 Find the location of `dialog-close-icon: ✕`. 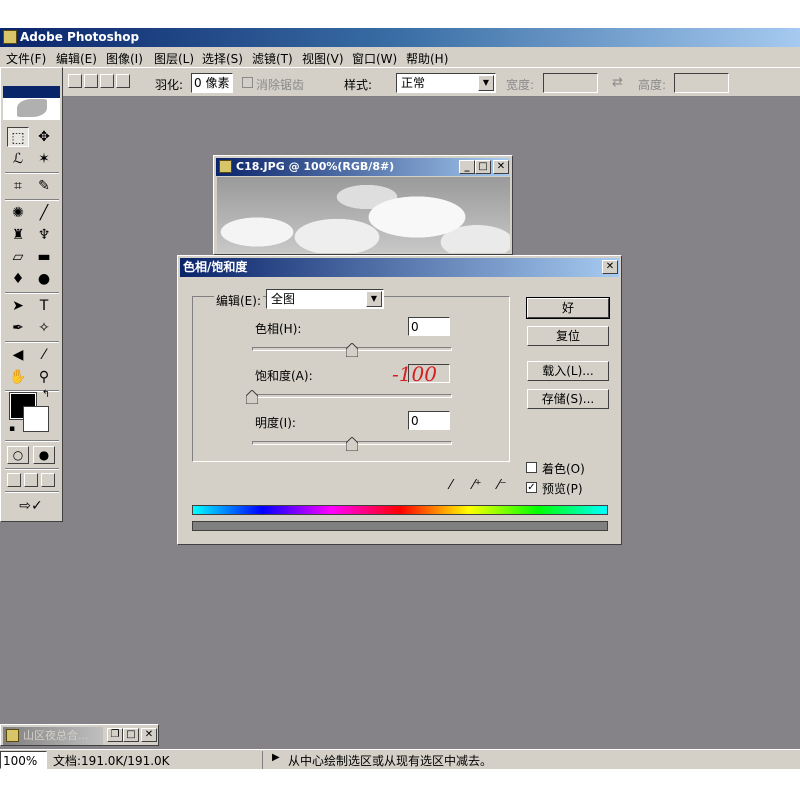

dialog-close-icon: ✕ is located at coordinates (610, 267).